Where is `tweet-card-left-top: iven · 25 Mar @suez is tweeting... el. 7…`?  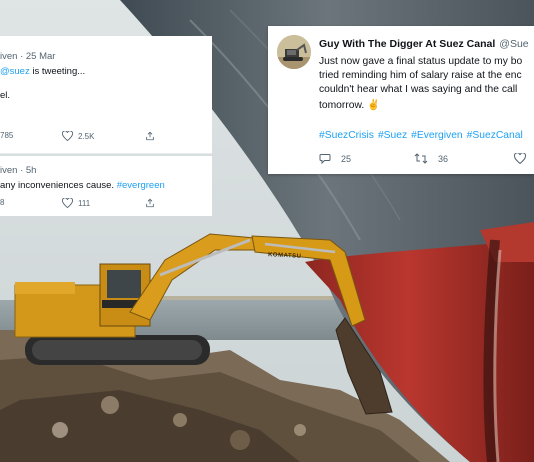
tweet-card-left-top: iven · 25 Mar @suez is tweeting... el. 7… is located at coordinates (106, 95).